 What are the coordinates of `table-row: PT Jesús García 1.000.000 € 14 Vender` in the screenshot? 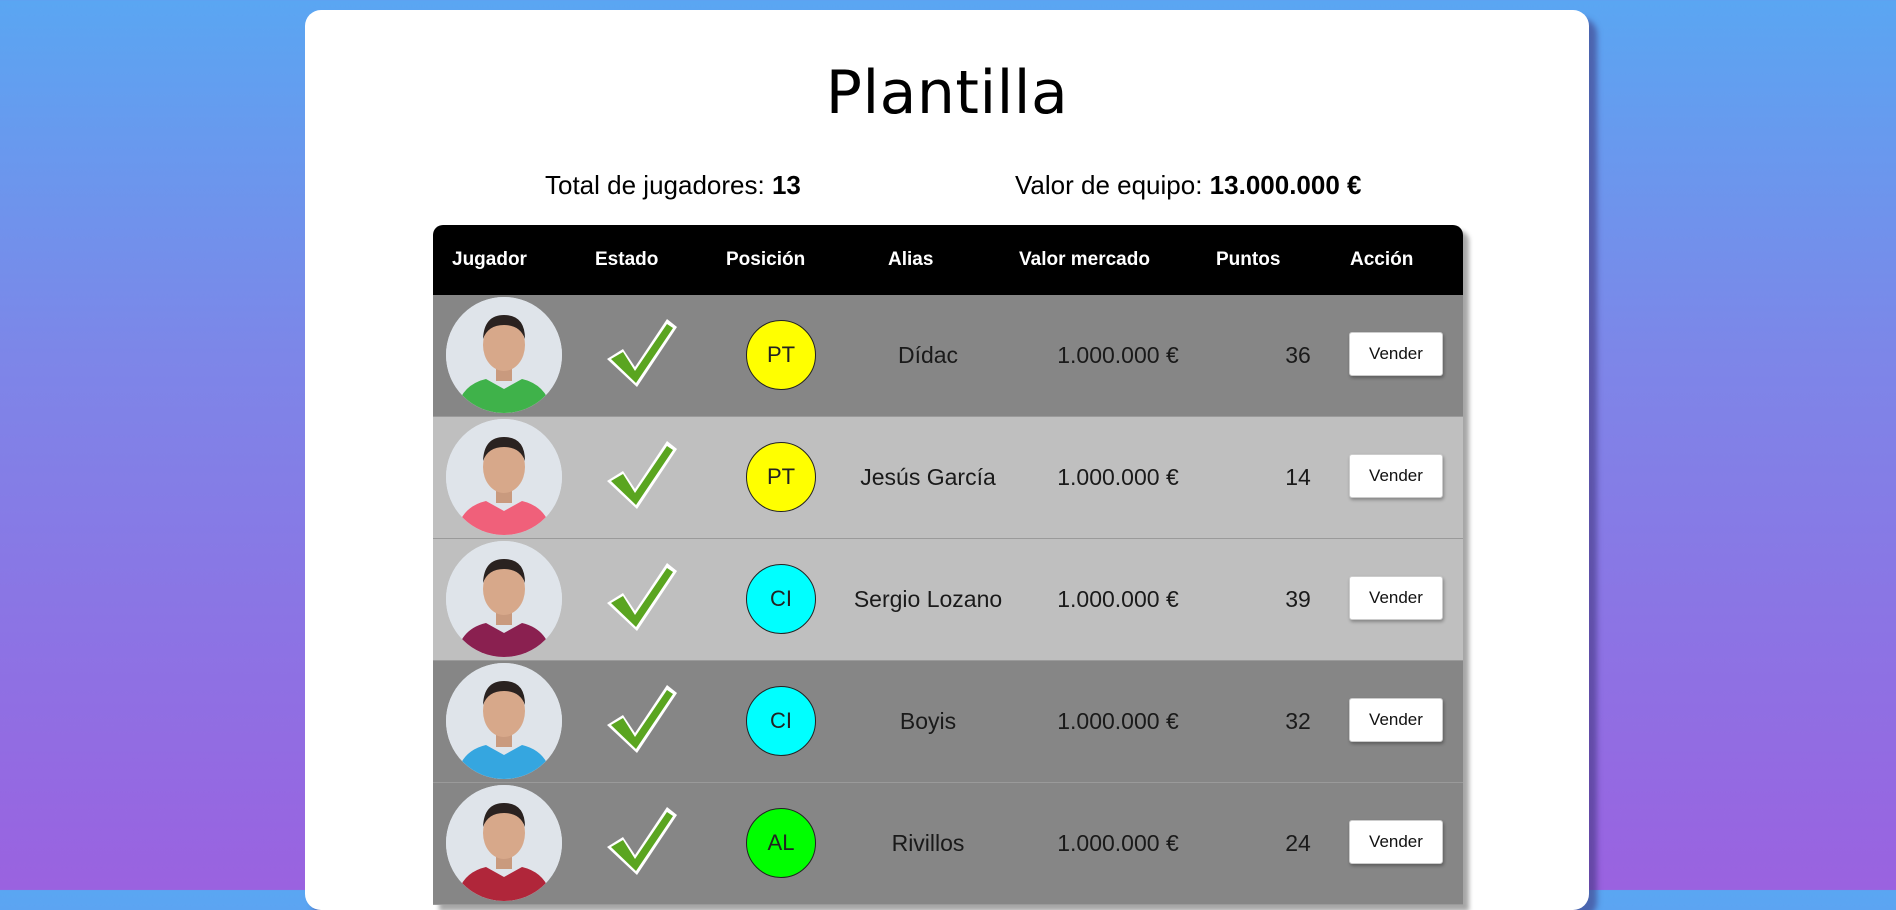 It's located at (948, 478).